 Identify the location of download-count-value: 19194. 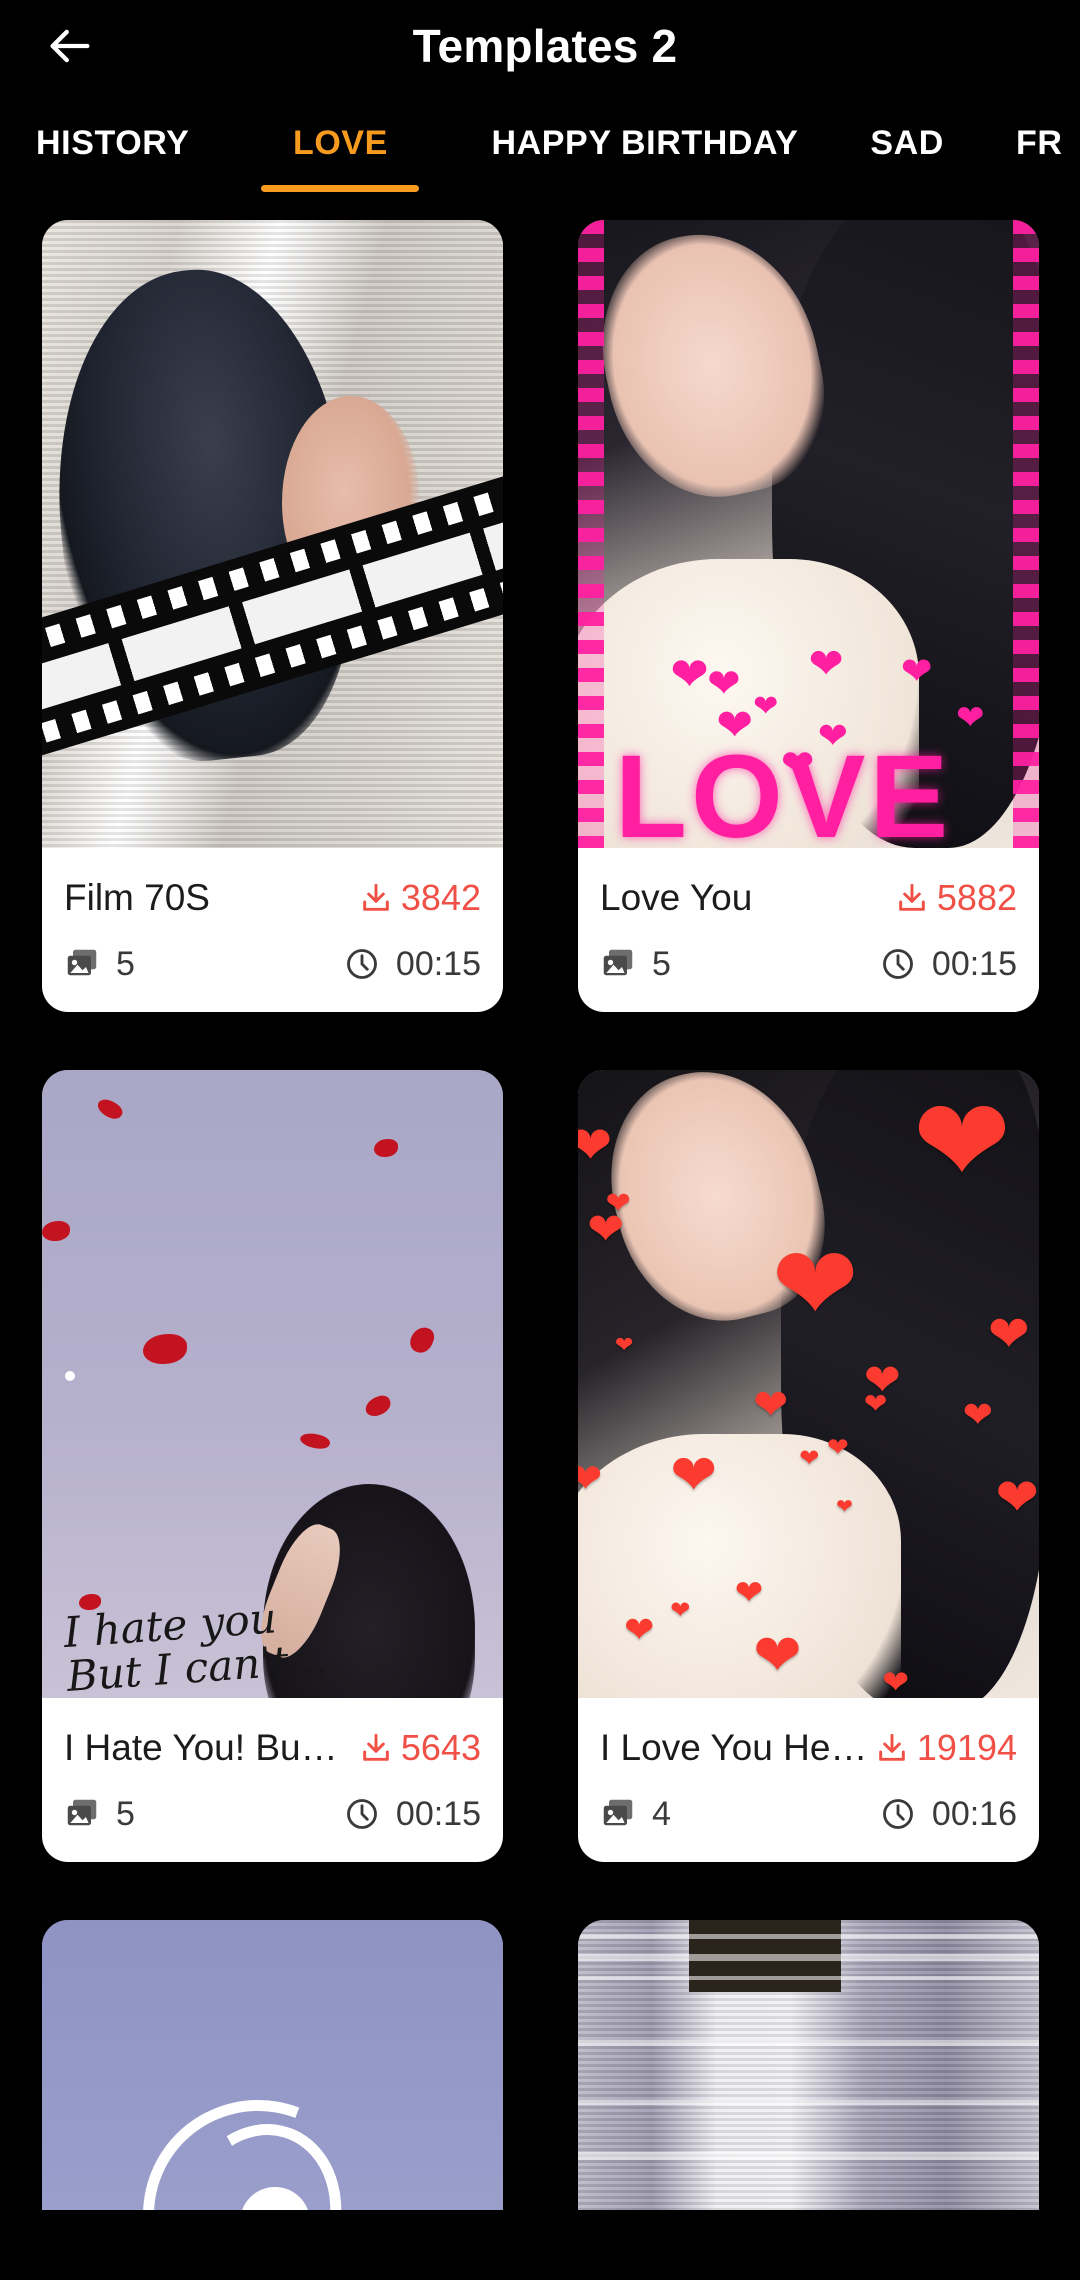
(966, 1747).